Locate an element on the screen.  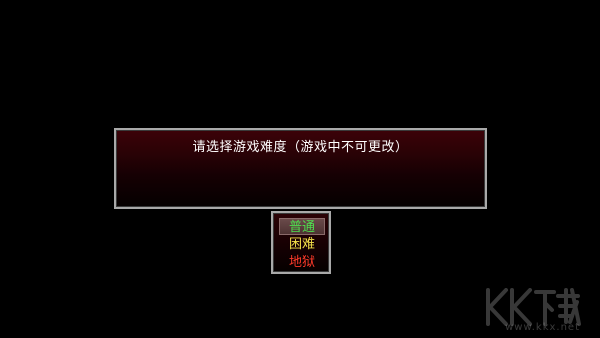
difficulty-choice-window: 普通 困难 地狱 is located at coordinates (301, 242).